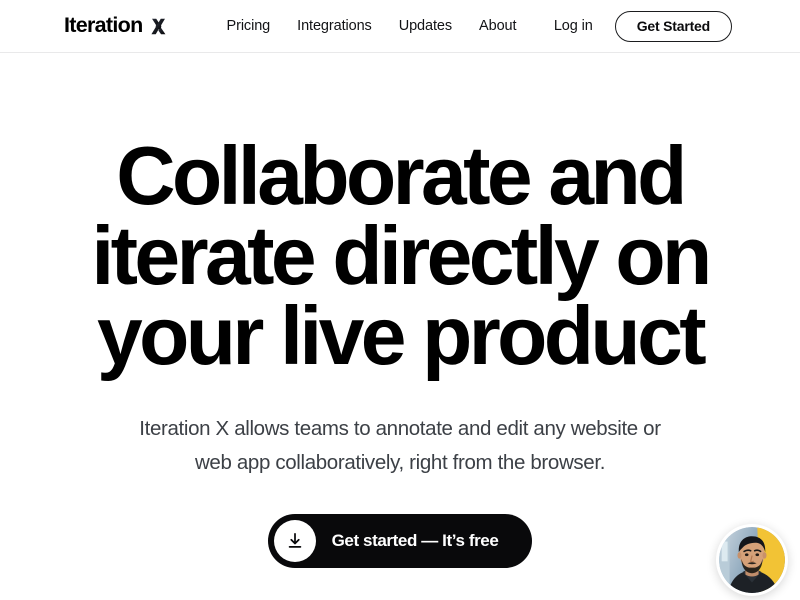 This screenshot has height=600, width=800. What do you see at coordinates (334, 26) in the screenshot?
I see `nav-item-integrations: Integrations` at bounding box center [334, 26].